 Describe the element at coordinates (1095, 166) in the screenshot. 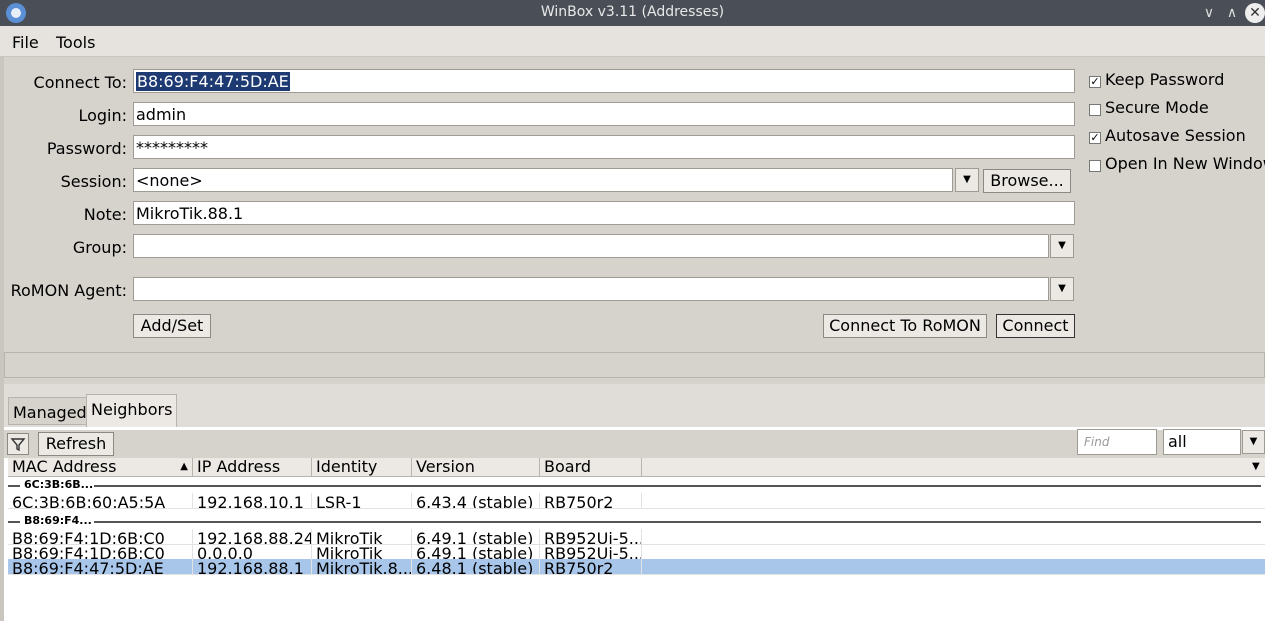

I see `open-new-window-checkbox` at that location.